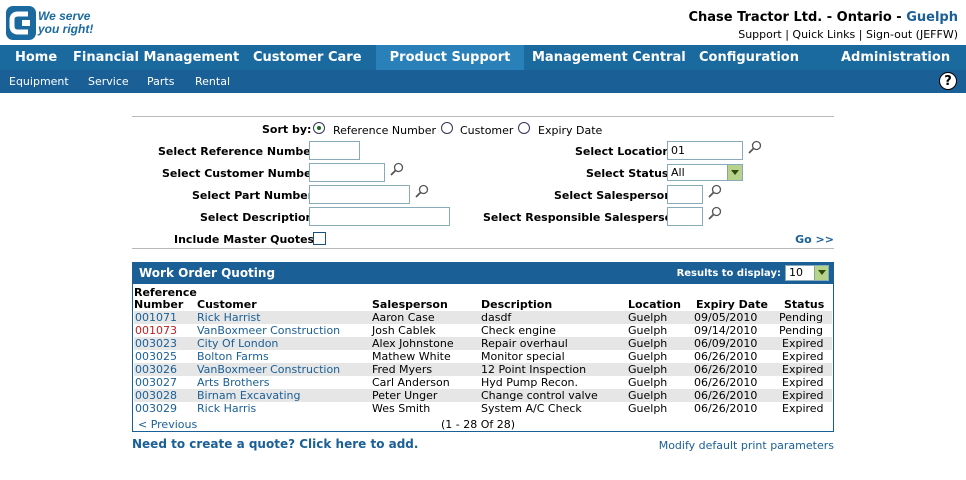 Image resolution: width=966 pixels, height=480 pixels. Describe the element at coordinates (226, 408) in the screenshot. I see `cell-customer: Rick Harris` at that location.